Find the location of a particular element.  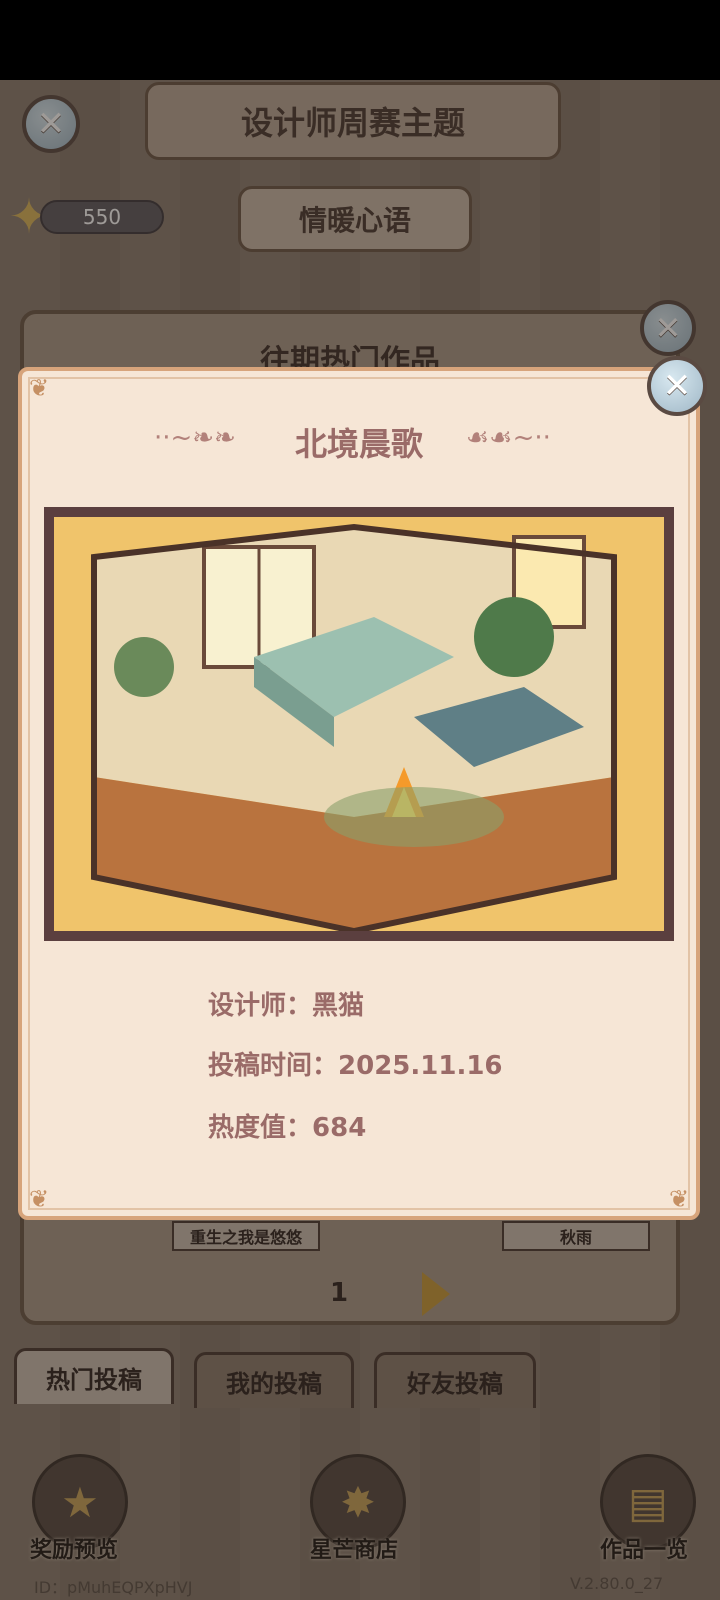

heat-line: 热度值：684 is located at coordinates (287, 1125).